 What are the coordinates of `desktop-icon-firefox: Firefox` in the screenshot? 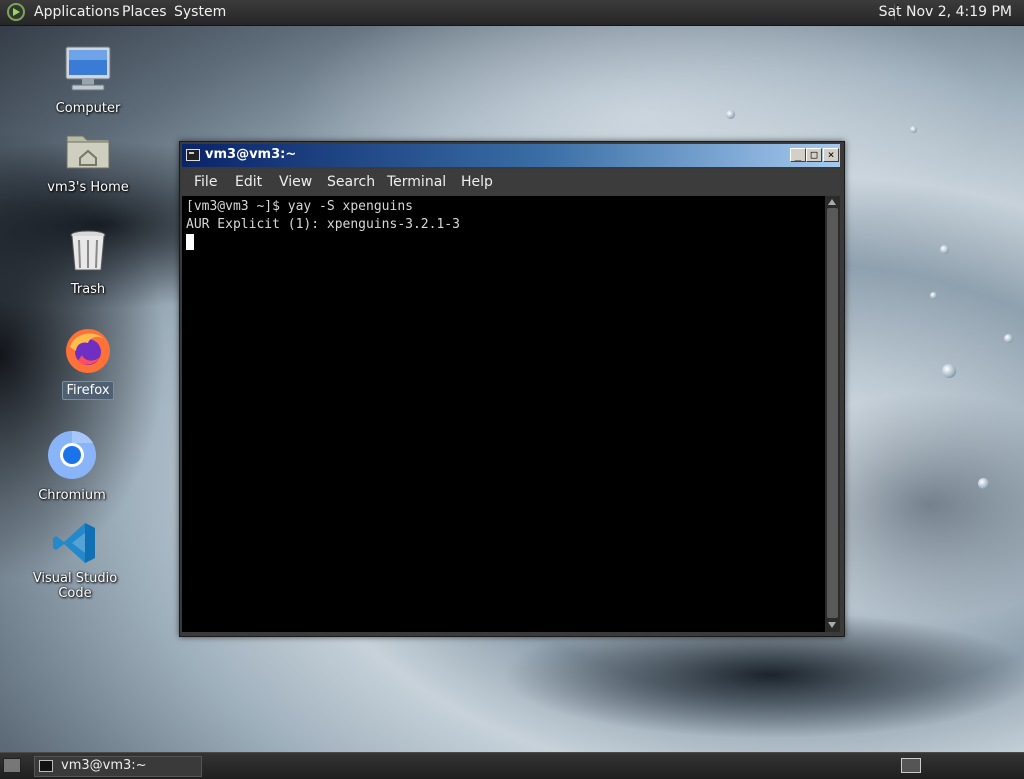 It's located at (88, 363).